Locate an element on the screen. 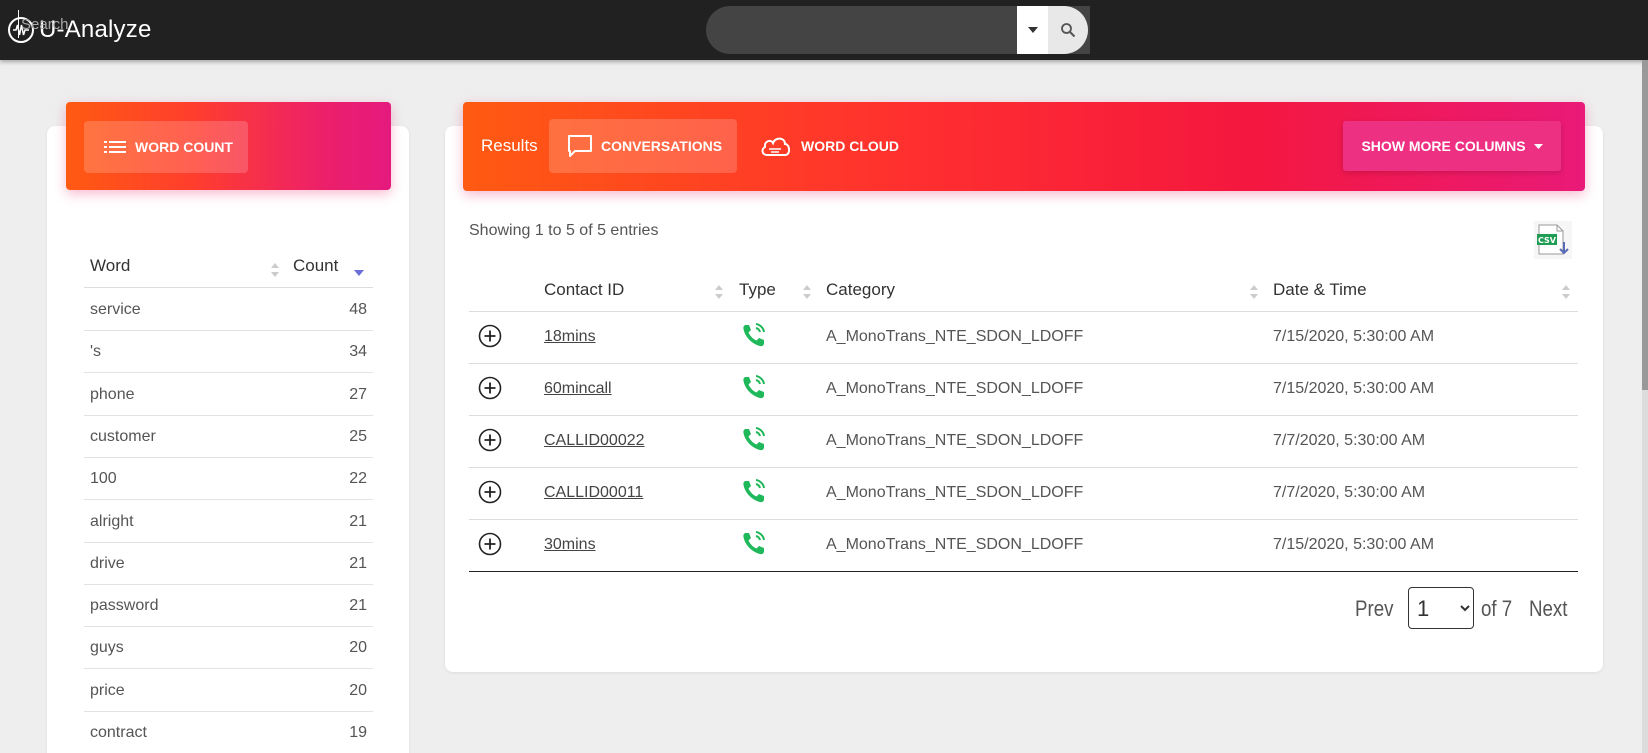 This screenshot has width=1648, height=753. count-cell: 48 is located at coordinates (358, 309).